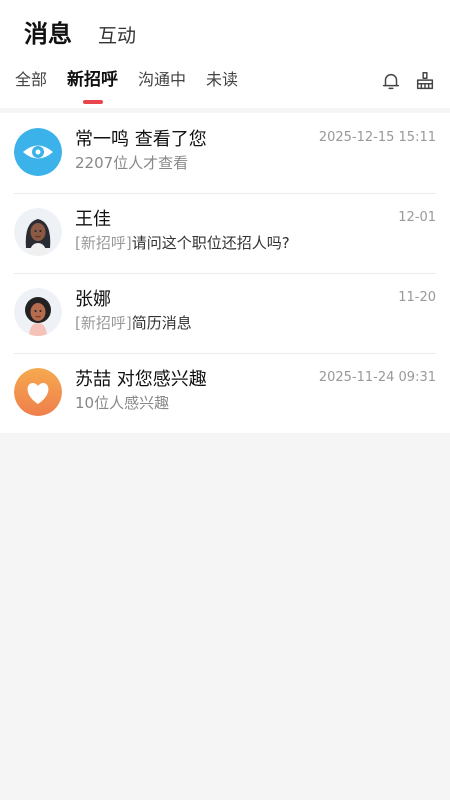  I want to click on contact-name: 王佳, so click(93, 219).